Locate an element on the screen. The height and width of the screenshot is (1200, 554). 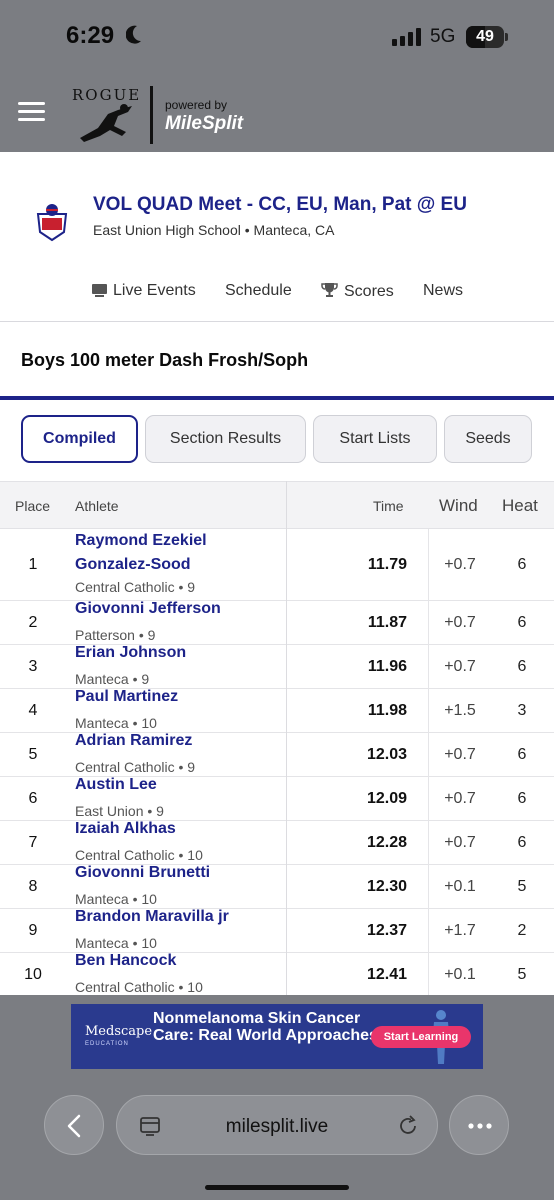
browser-toolbar: milesplit.live is located at coordinates (277, 1127).